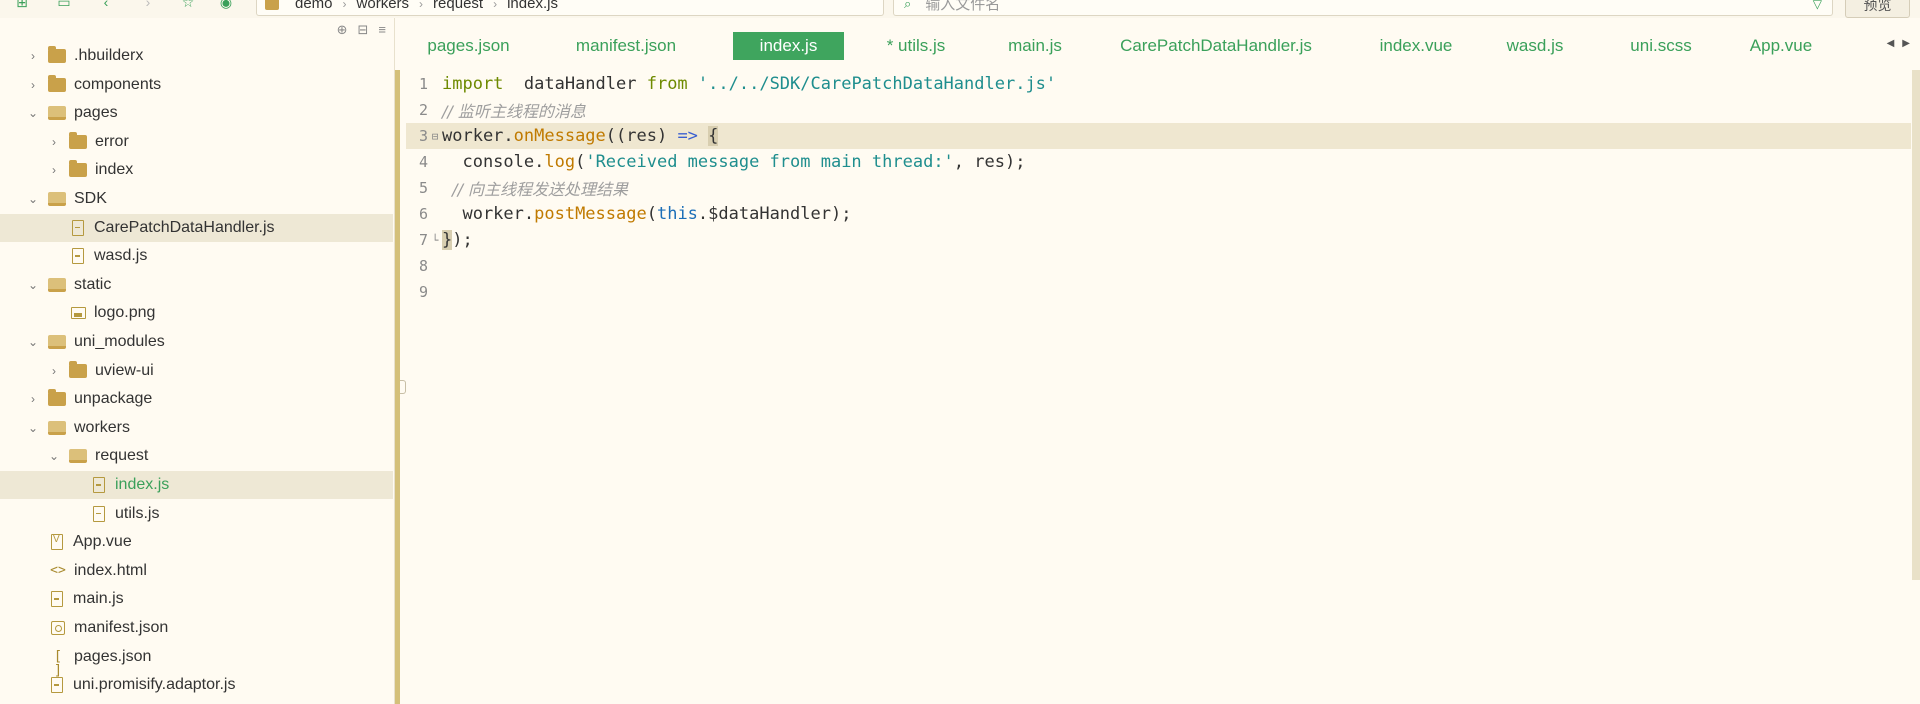  What do you see at coordinates (1891, 43) in the screenshot?
I see `tab-scroll-left-icon: ◀` at bounding box center [1891, 43].